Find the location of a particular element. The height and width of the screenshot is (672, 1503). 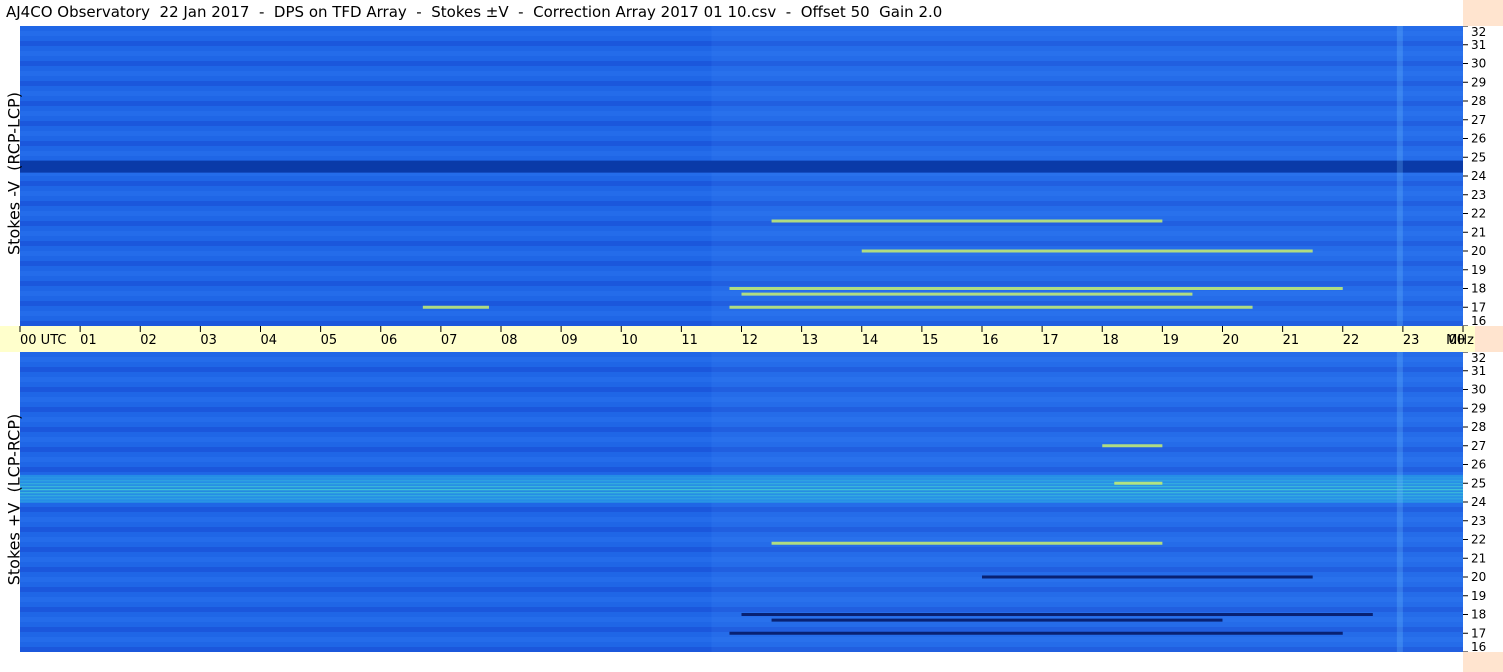

time-tick-label: 10 is located at coordinates (629, 340).